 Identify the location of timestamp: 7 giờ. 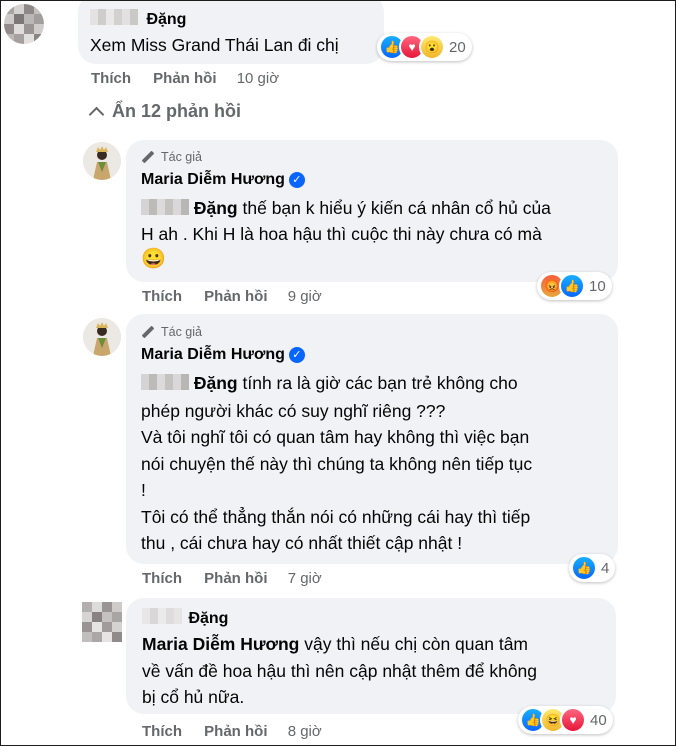
(305, 578).